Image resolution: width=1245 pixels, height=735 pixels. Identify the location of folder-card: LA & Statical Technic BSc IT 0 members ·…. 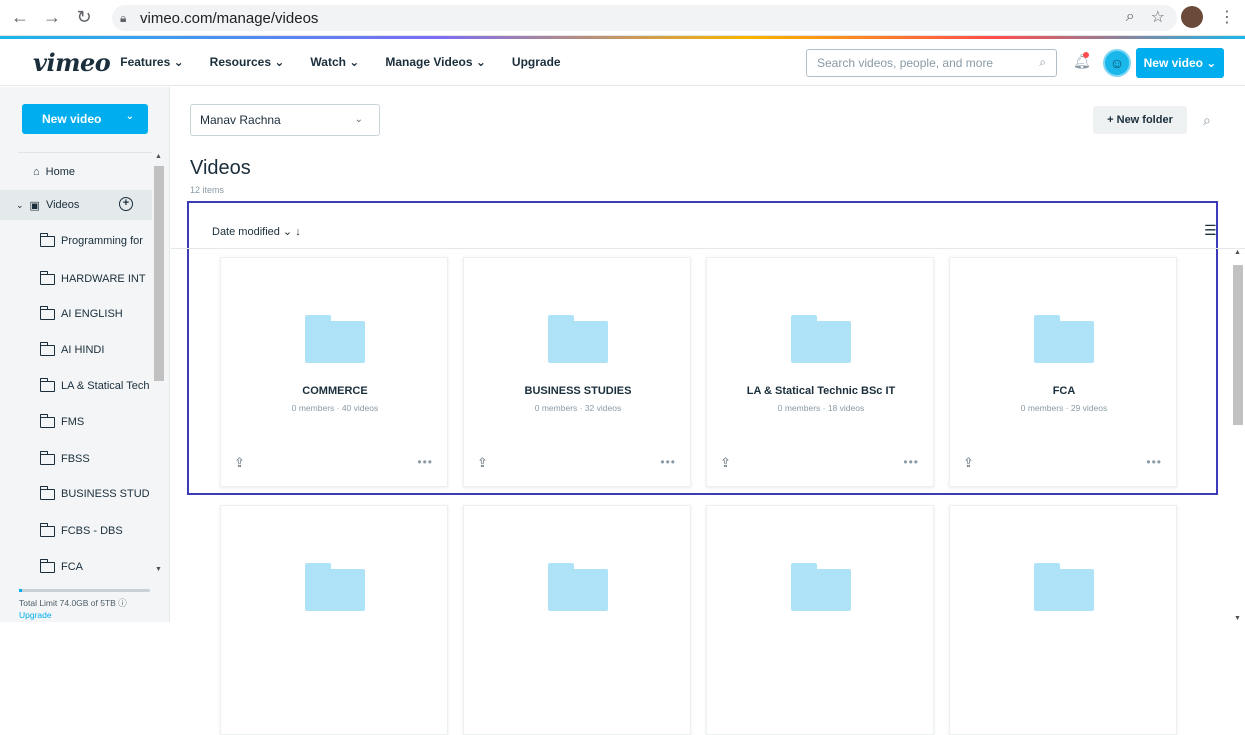
(820, 372).